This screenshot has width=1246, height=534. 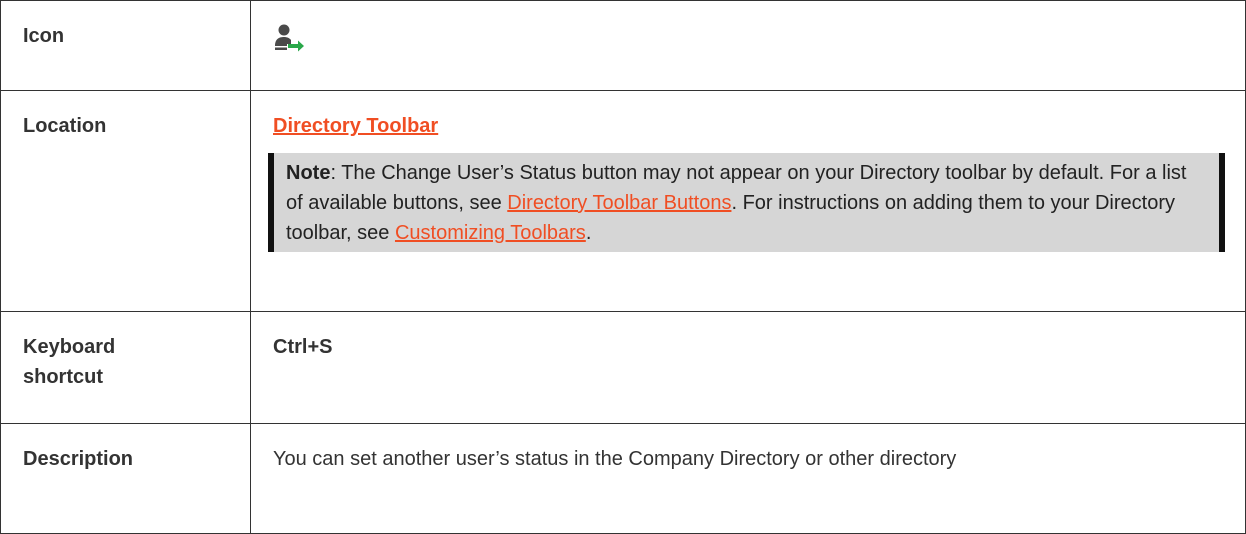 What do you see at coordinates (588, 233) in the screenshot?
I see `note-text-part3: .` at bounding box center [588, 233].